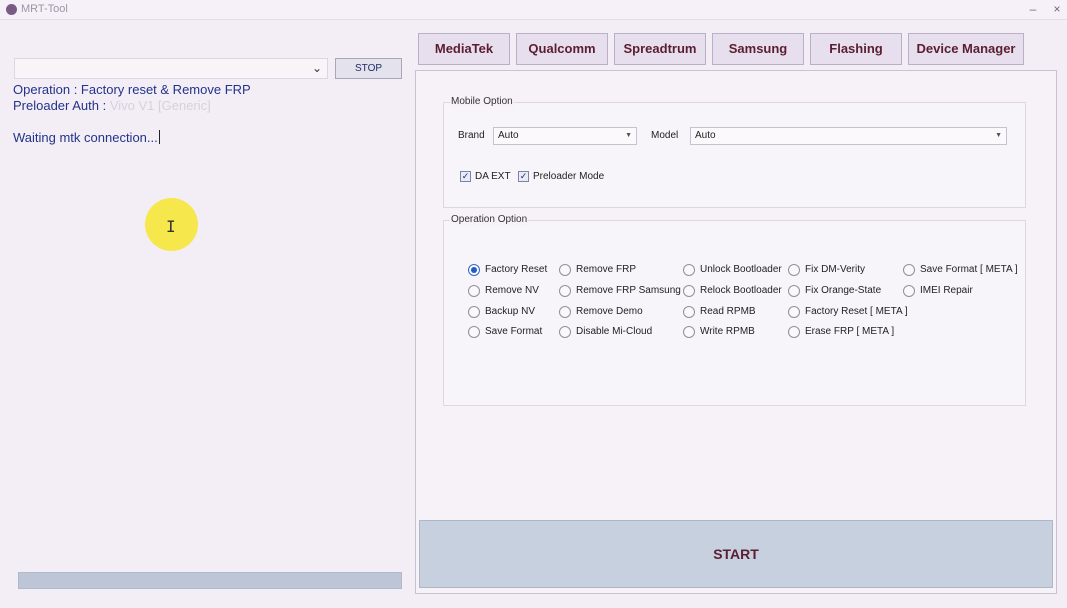 The height and width of the screenshot is (608, 1067). I want to click on radio-label: Backup NV, so click(510, 311).